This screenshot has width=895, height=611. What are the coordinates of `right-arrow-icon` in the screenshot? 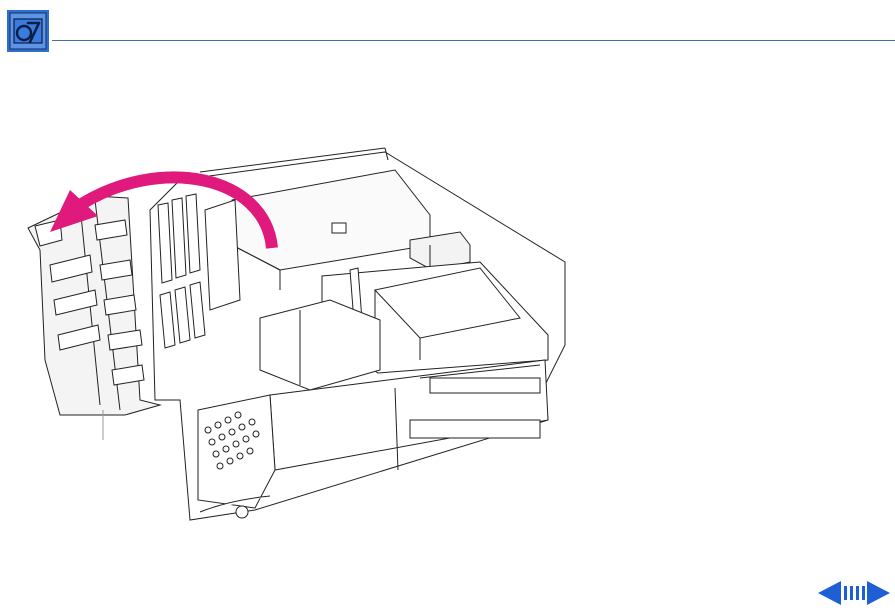 It's located at (878, 593).